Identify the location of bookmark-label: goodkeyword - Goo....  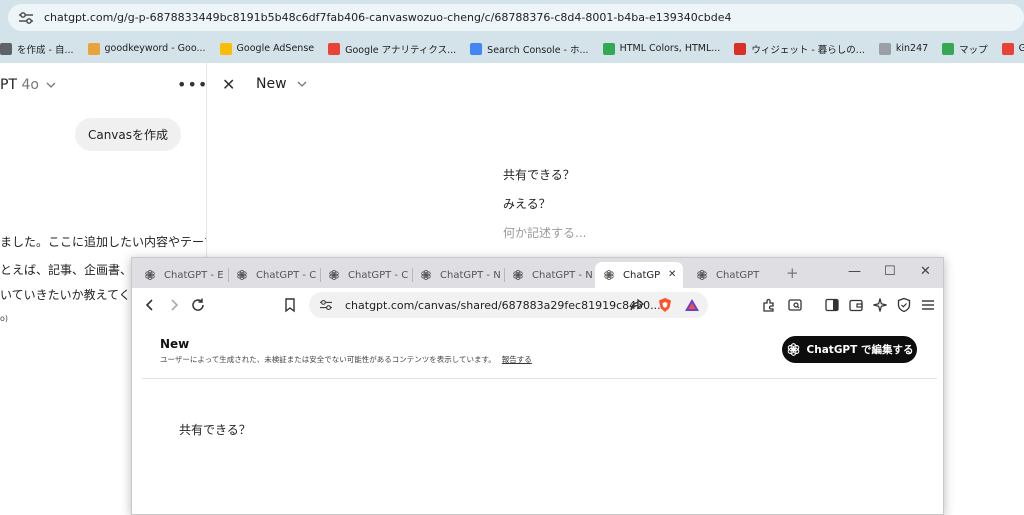
(155, 48).